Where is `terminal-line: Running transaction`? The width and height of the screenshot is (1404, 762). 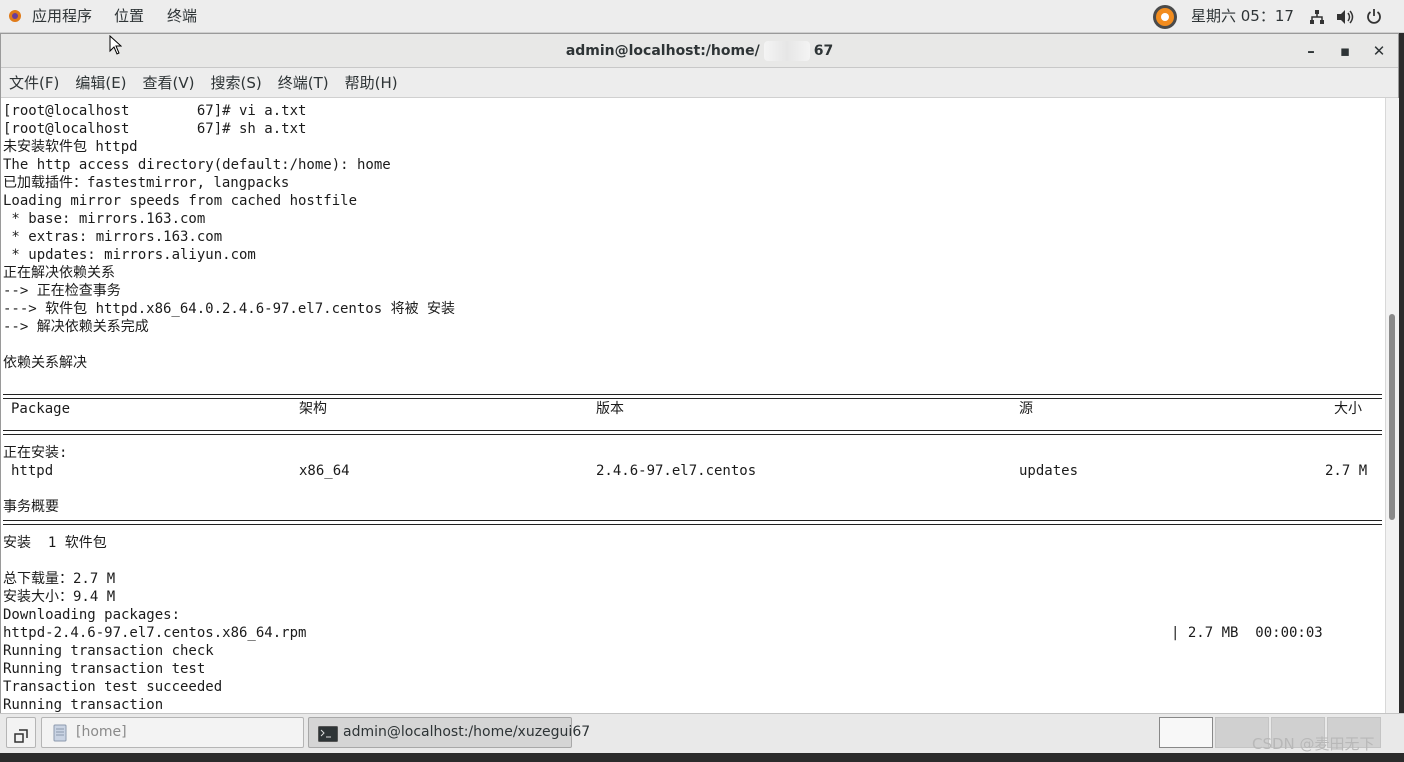
terminal-line: Running transaction is located at coordinates (83, 705).